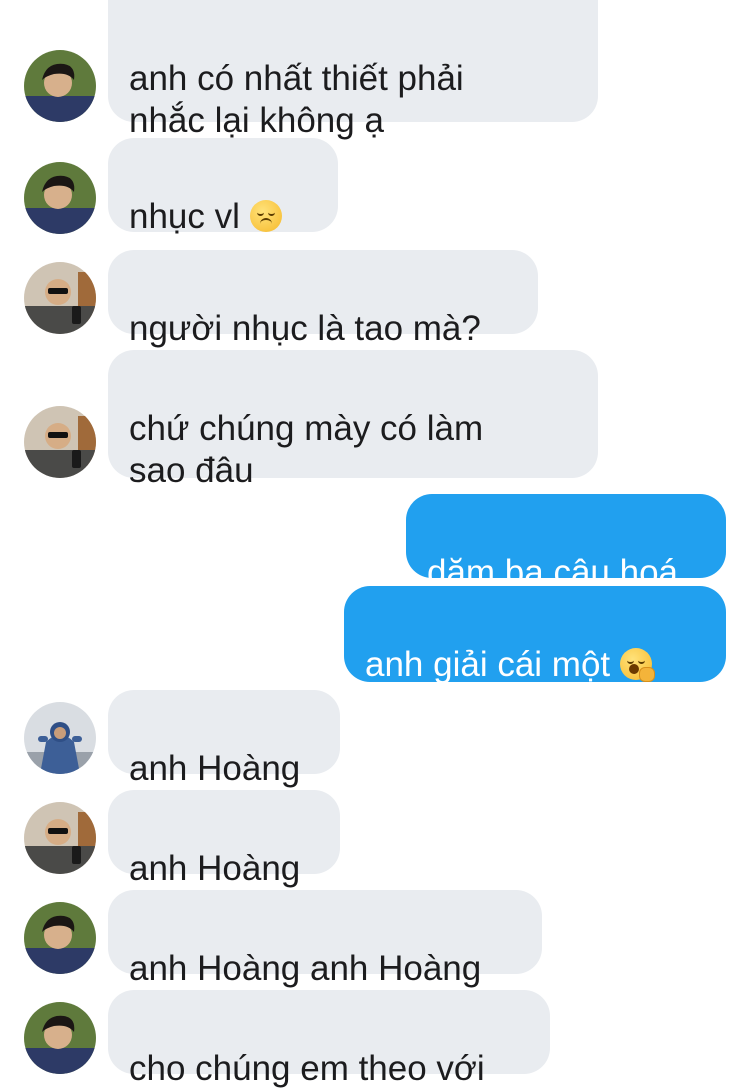  Describe the element at coordinates (535, 635) in the screenshot. I see `message-bubble-outgoing: anh giải cái một` at that location.